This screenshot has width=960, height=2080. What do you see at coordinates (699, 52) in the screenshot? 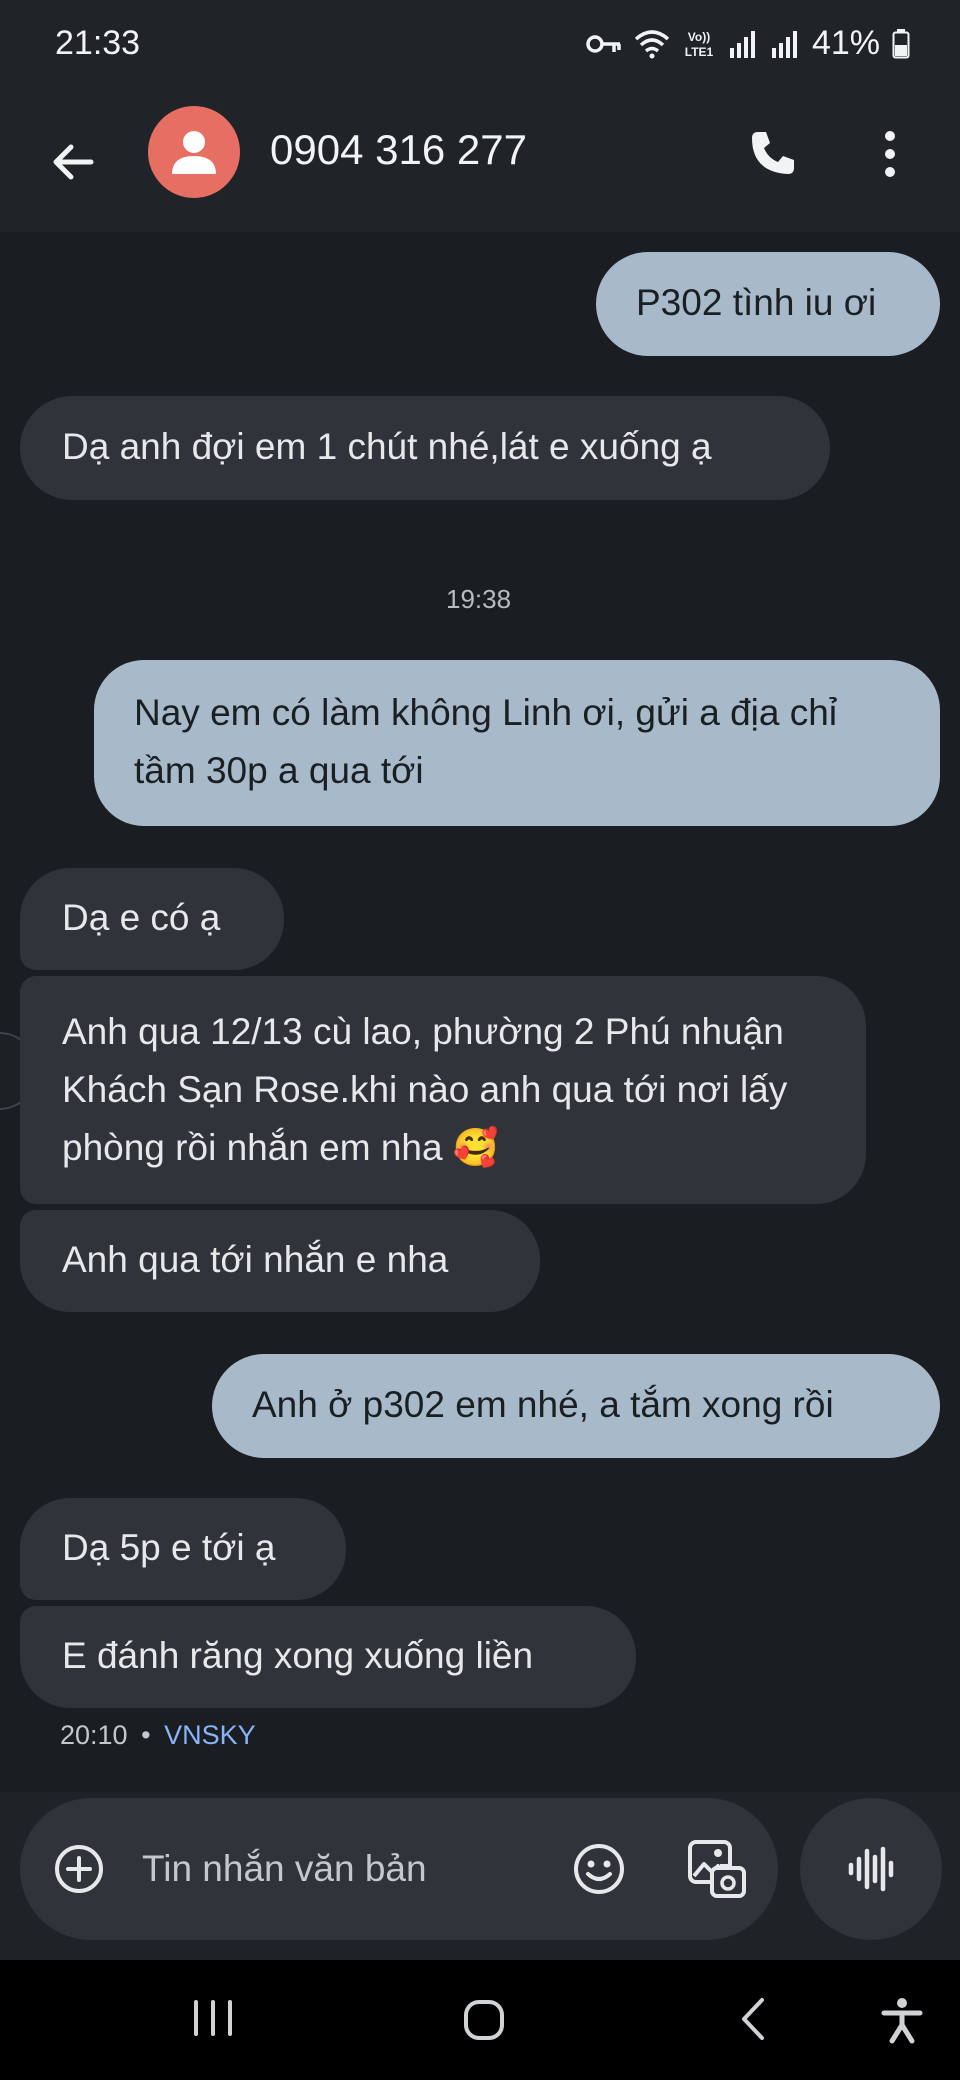
I see `svg-text: LTE1` at bounding box center [699, 52].